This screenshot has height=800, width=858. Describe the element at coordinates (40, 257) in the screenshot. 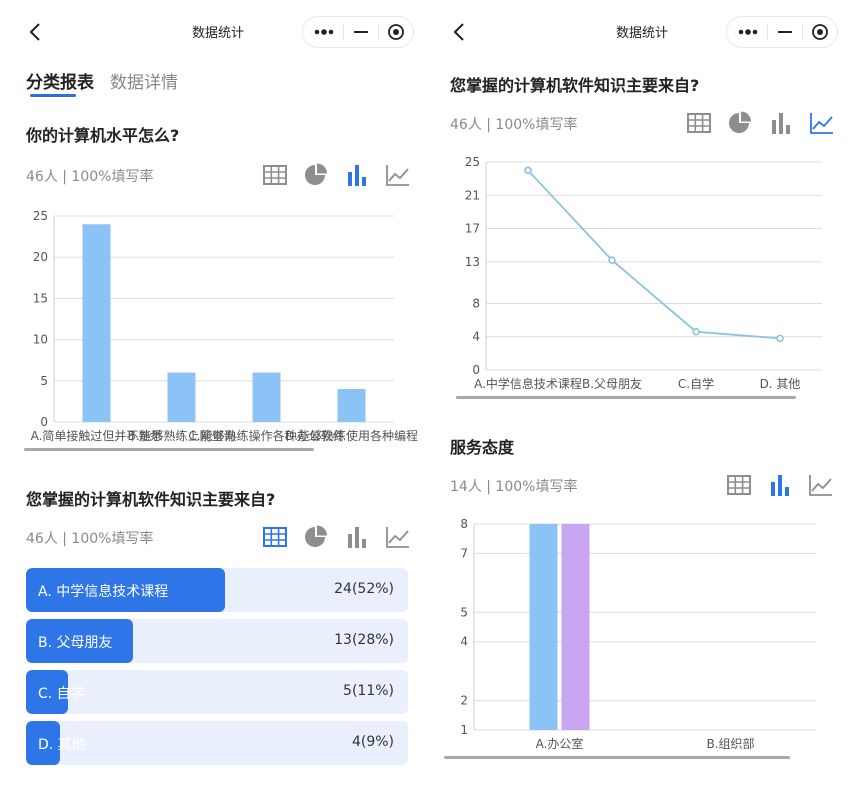

I see `y-tick-label: 20` at that location.